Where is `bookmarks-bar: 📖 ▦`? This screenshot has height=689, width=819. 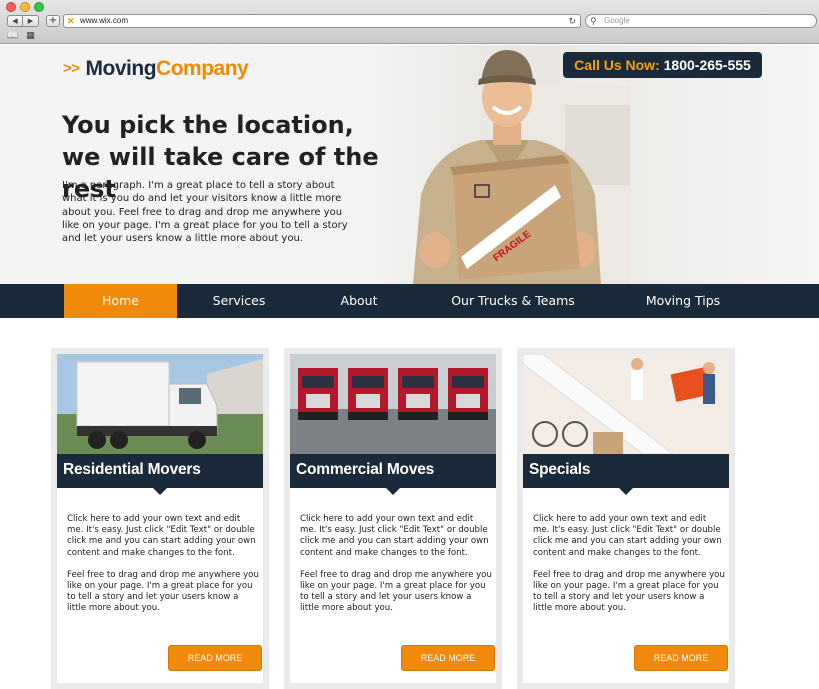
bookmarks-bar: 📖 ▦ is located at coordinates (21, 36).